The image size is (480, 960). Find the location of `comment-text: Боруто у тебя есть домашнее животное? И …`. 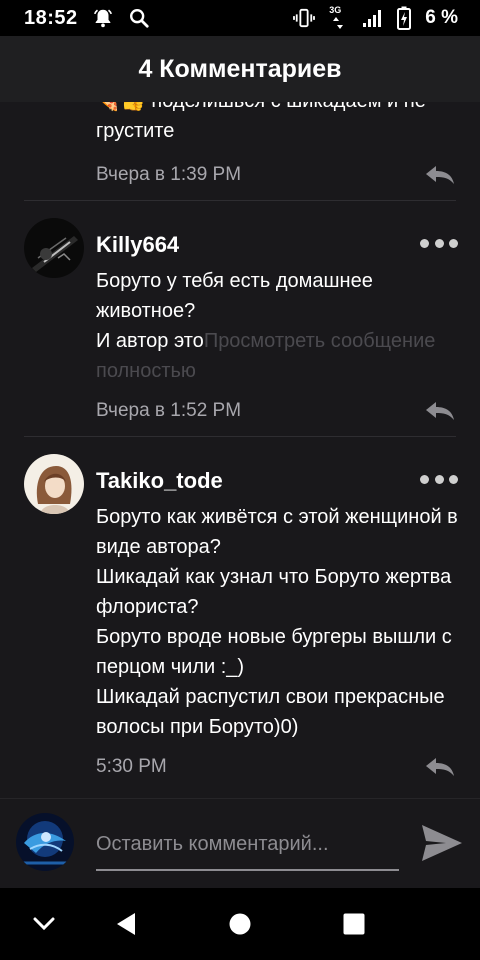

comment-text: Боруто у тебя есть домашнее животное? И … is located at coordinates (281, 326).